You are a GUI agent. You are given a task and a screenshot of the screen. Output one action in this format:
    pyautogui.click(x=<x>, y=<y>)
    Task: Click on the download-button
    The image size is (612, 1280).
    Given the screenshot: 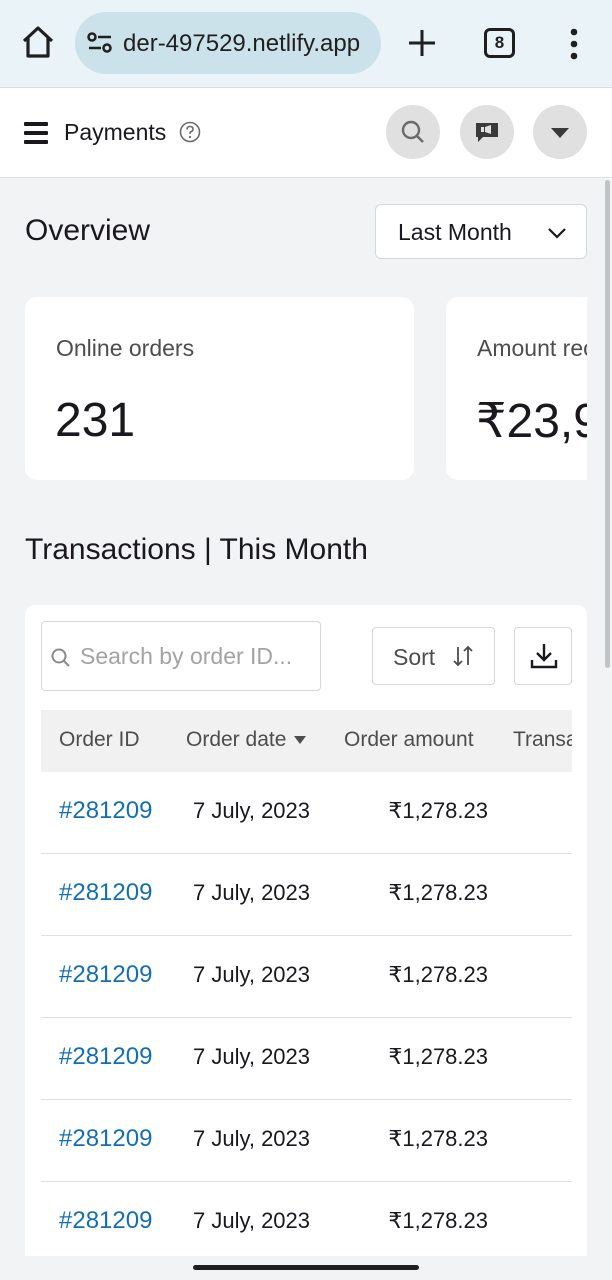 What is the action you would take?
    pyautogui.click(x=543, y=656)
    